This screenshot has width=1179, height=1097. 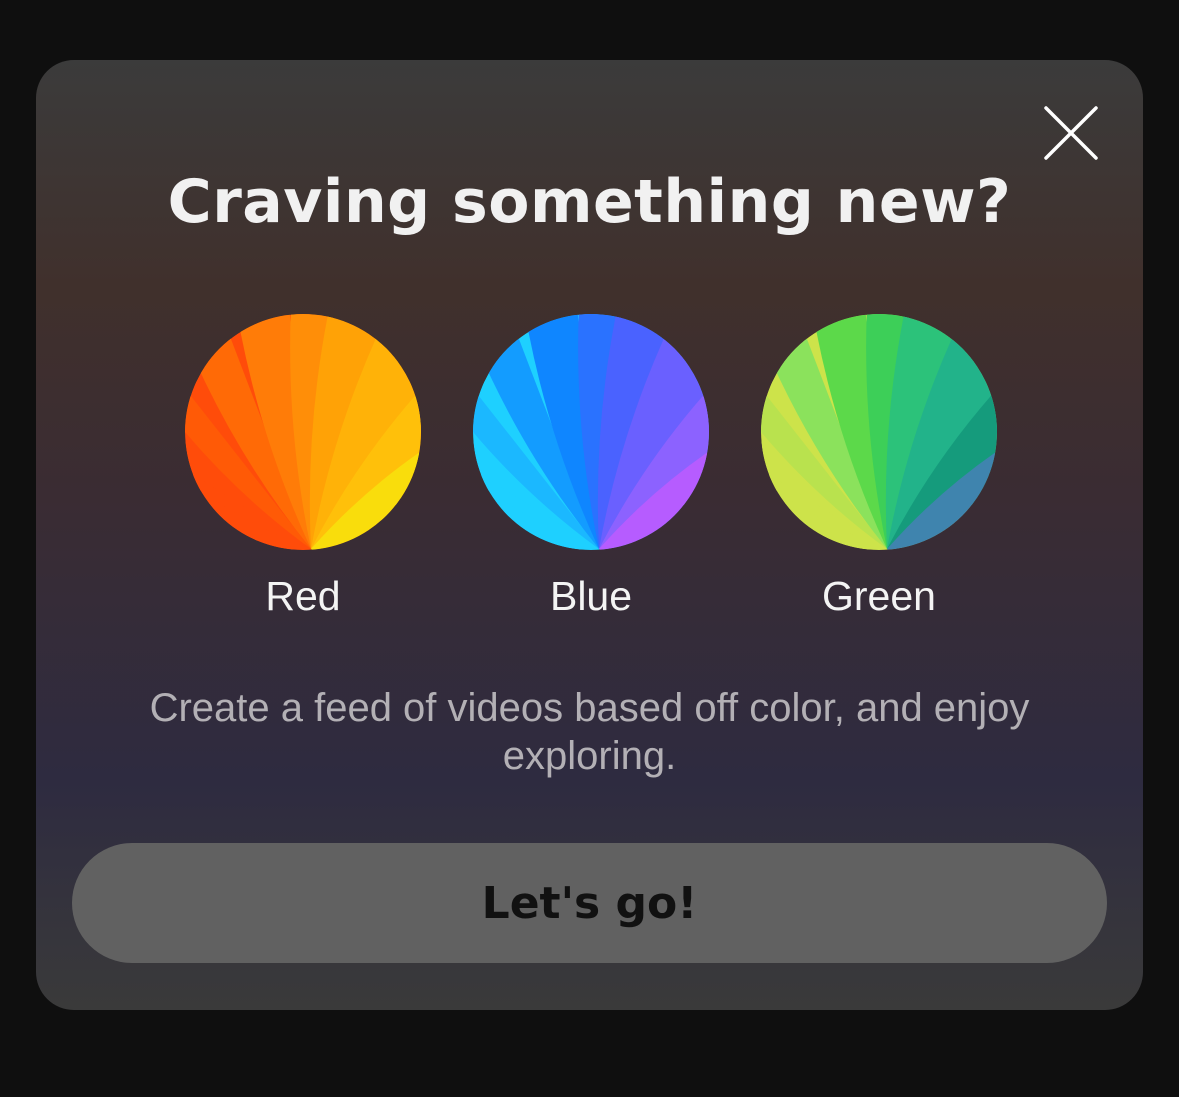 I want to click on close-icon, so click(x=1071, y=133).